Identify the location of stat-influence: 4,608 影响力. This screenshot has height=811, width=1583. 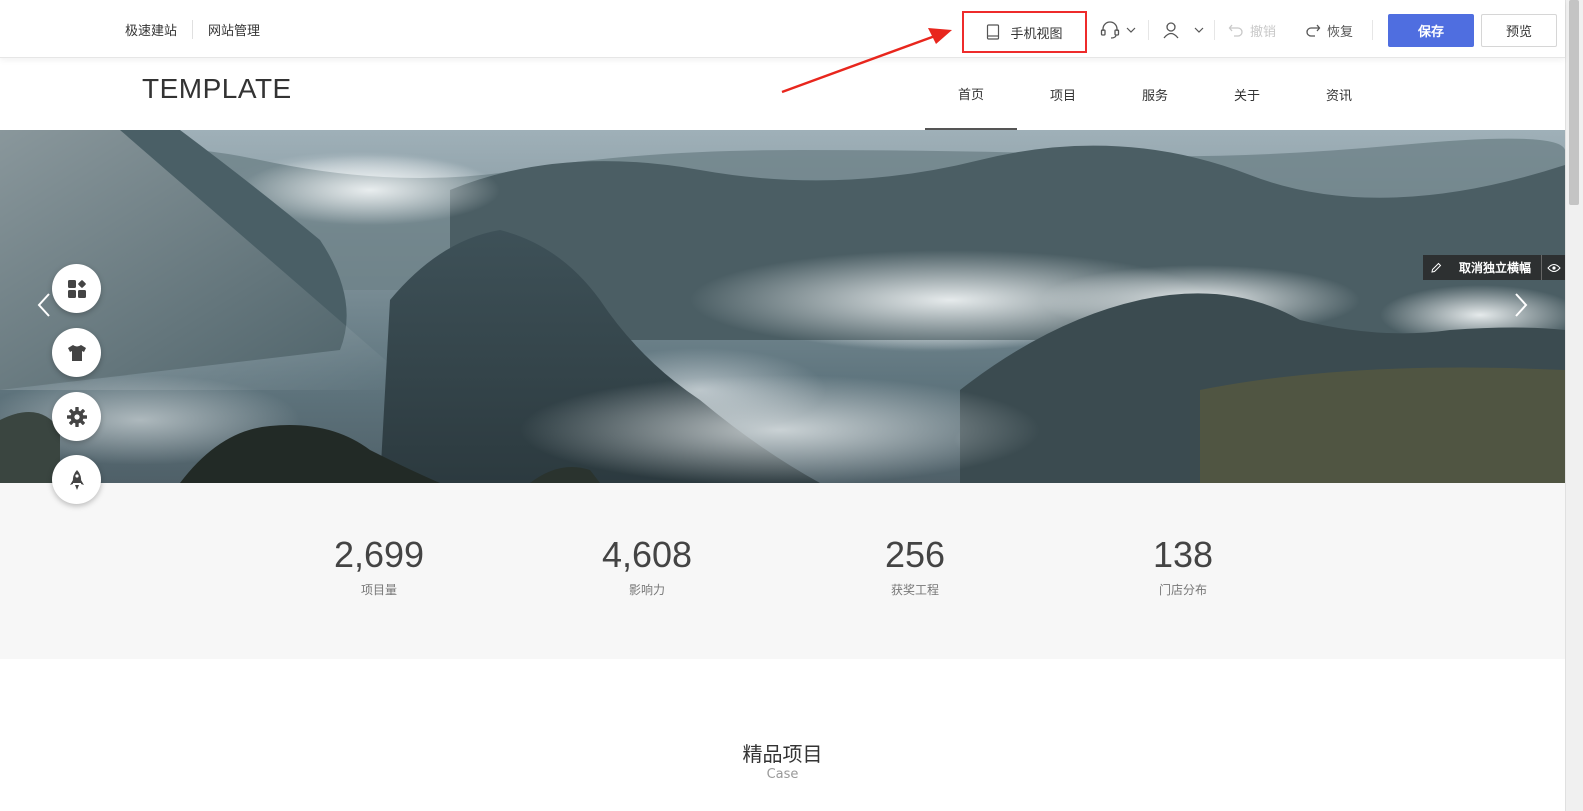
(647, 566).